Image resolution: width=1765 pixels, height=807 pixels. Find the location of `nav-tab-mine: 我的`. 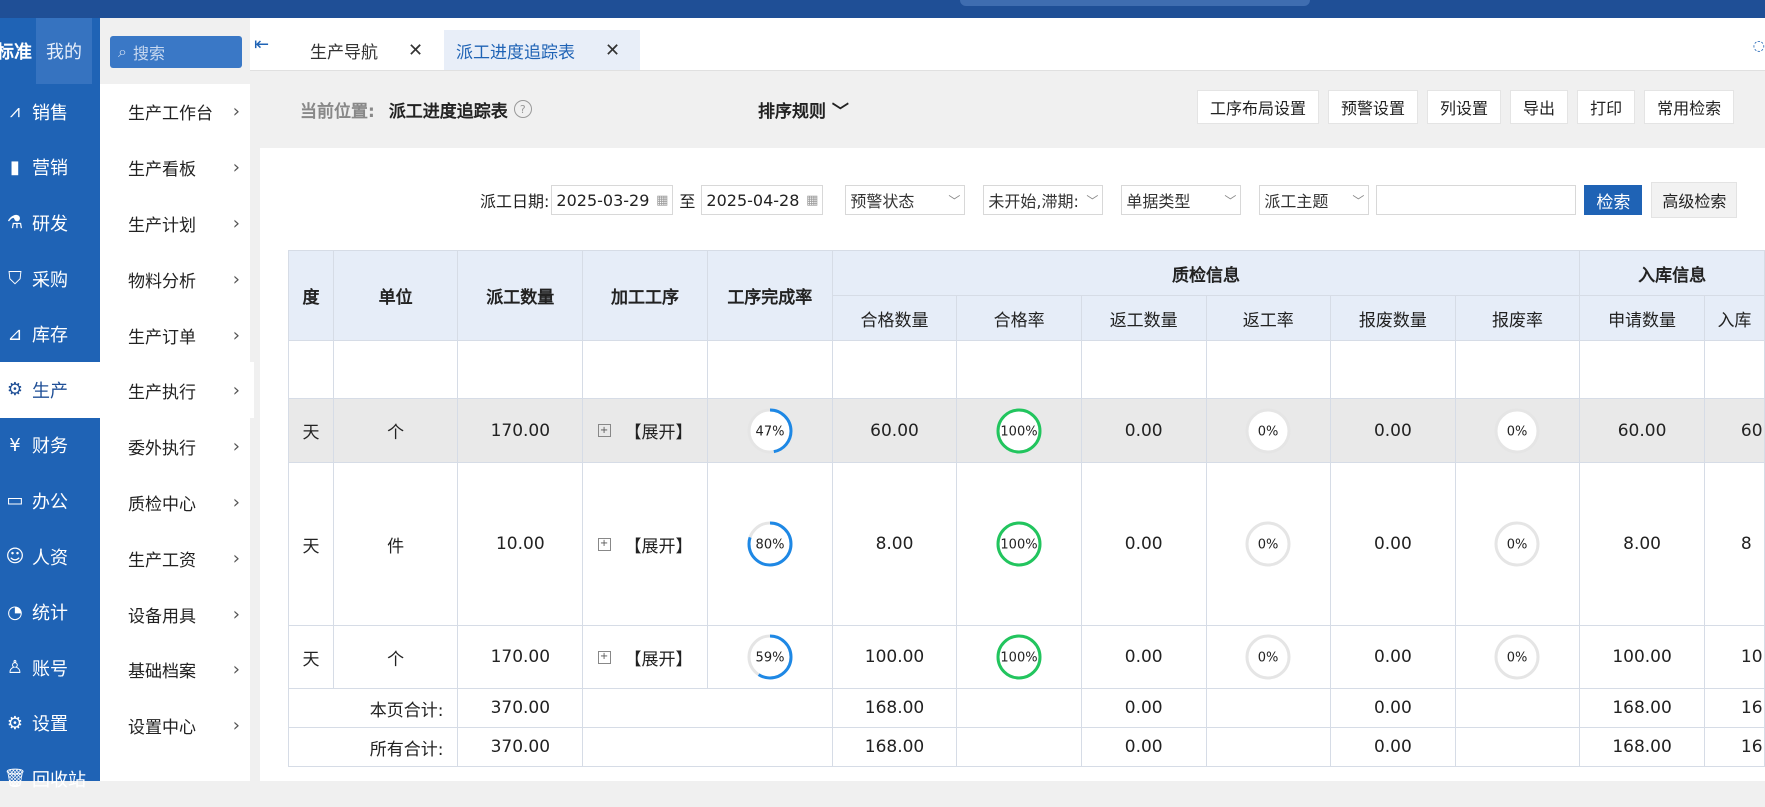

nav-tab-mine: 我的 is located at coordinates (64, 51).